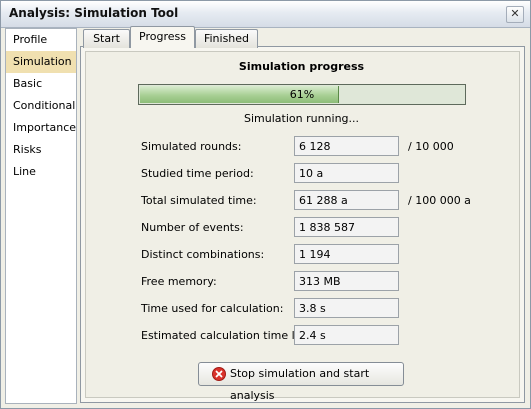 This screenshot has height=409, width=531. What do you see at coordinates (346, 281) in the screenshot?
I see `stat-value-free-memory: 313 MB` at bounding box center [346, 281].